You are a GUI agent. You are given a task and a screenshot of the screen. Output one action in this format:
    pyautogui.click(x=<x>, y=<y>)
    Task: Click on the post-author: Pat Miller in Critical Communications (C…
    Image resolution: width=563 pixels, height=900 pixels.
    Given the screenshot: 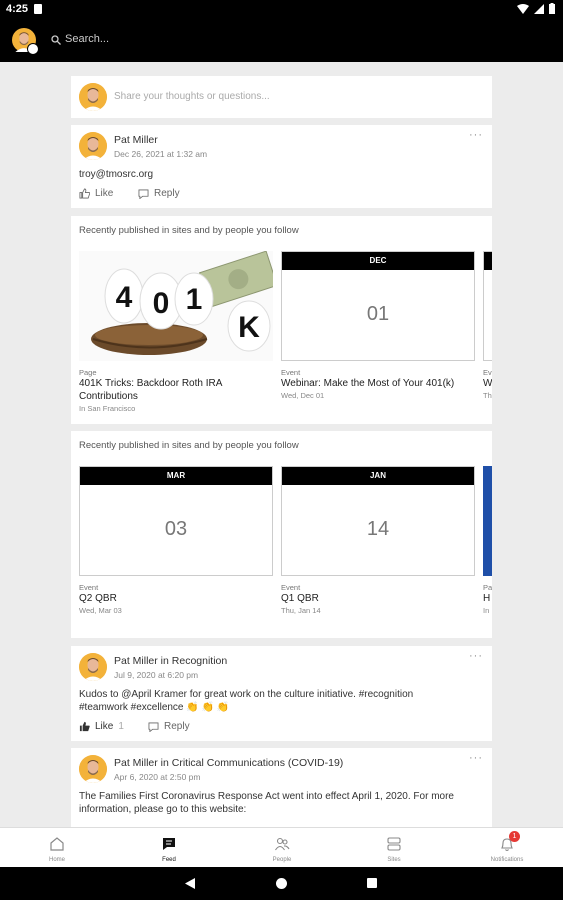 What is the action you would take?
    pyautogui.click(x=228, y=763)
    